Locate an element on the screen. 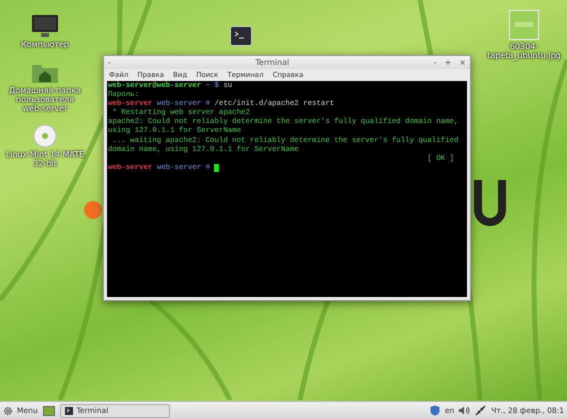  volume-icon is located at coordinates (464, 410).